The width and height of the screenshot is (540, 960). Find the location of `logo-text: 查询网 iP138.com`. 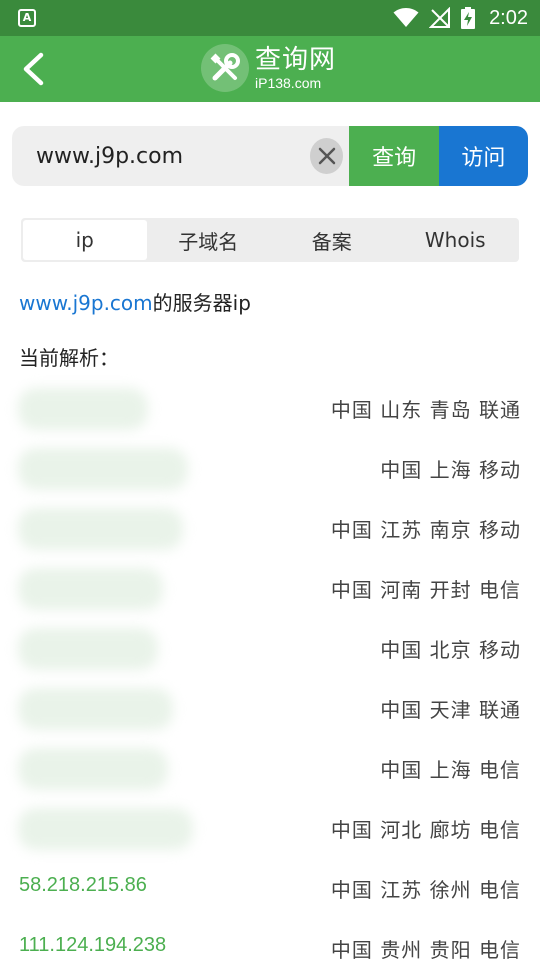

logo-text: 查询网 iP138.com is located at coordinates (295, 68).